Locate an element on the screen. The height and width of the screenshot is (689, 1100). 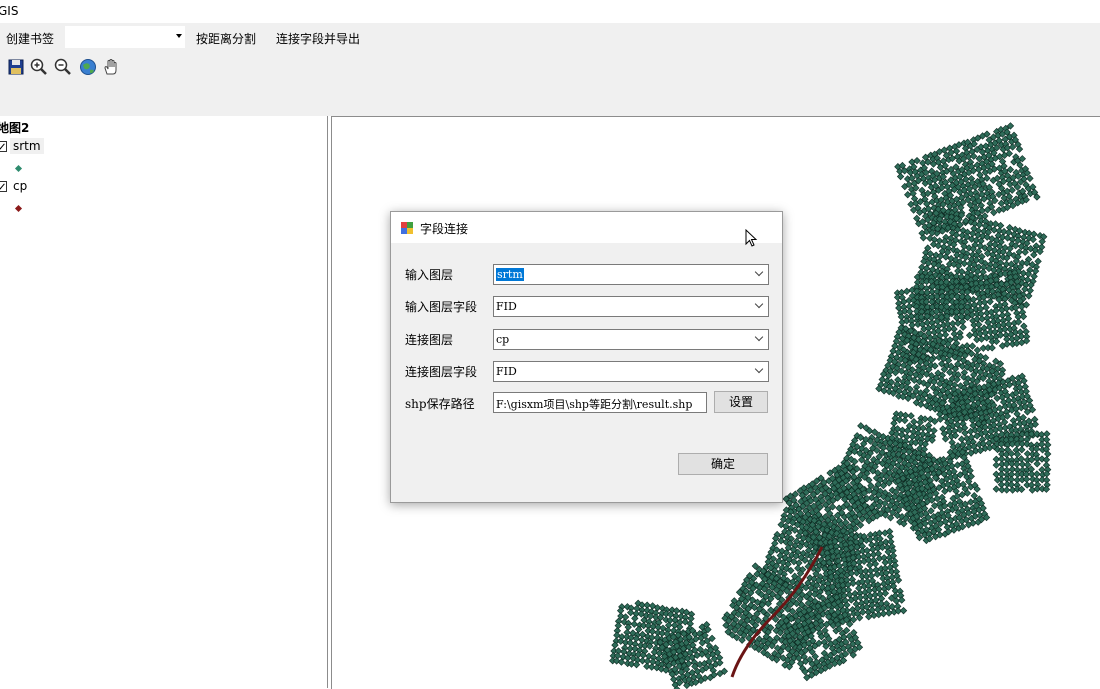
title-bar: GIS is located at coordinates (550, 11).